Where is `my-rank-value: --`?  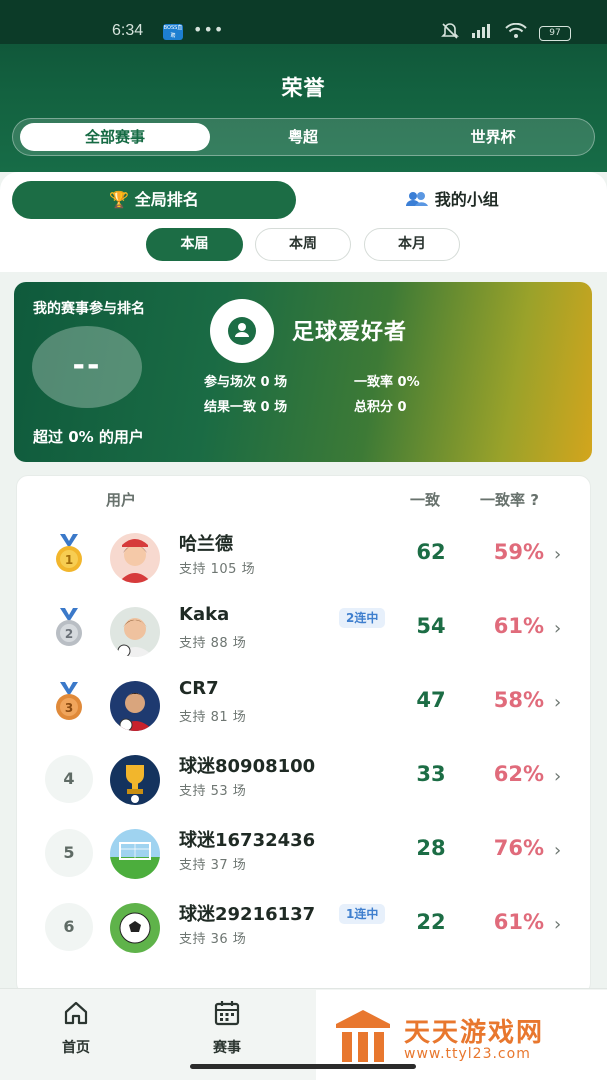
my-rank-value: -- is located at coordinates (87, 365).